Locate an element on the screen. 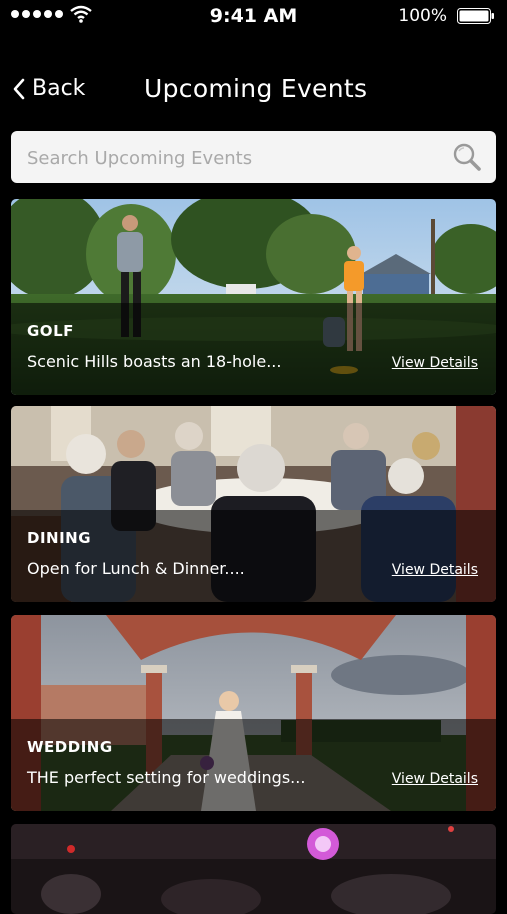  party-photo is located at coordinates (253, 869).